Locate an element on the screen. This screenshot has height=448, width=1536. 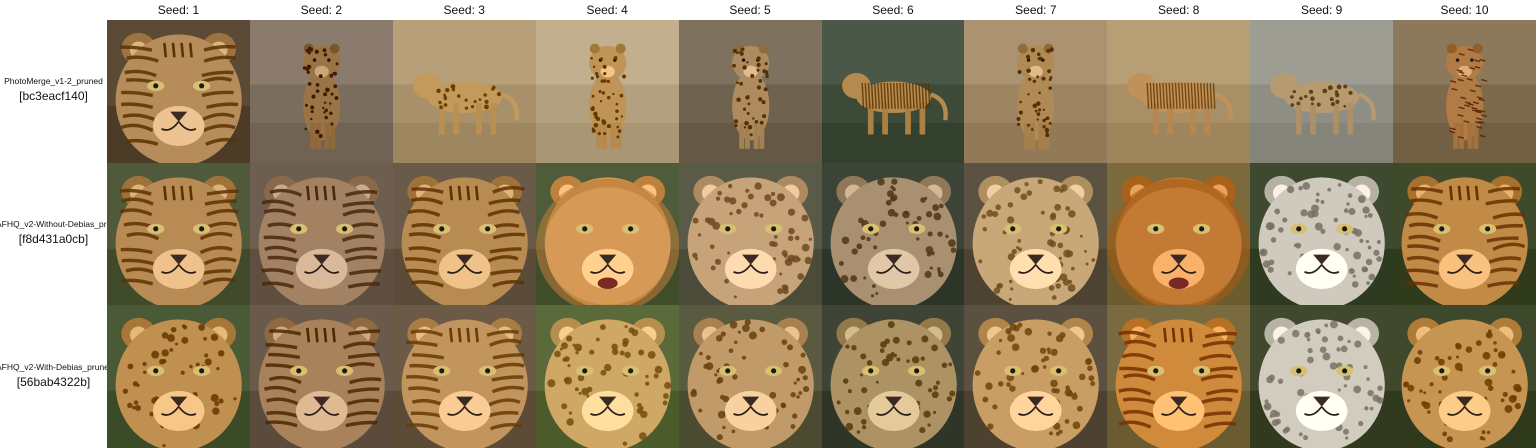
row-label-afhq-with-debias: AFHQ_v2-With-Debias_pruned [56bab4322b] is located at coordinates (57, 376).